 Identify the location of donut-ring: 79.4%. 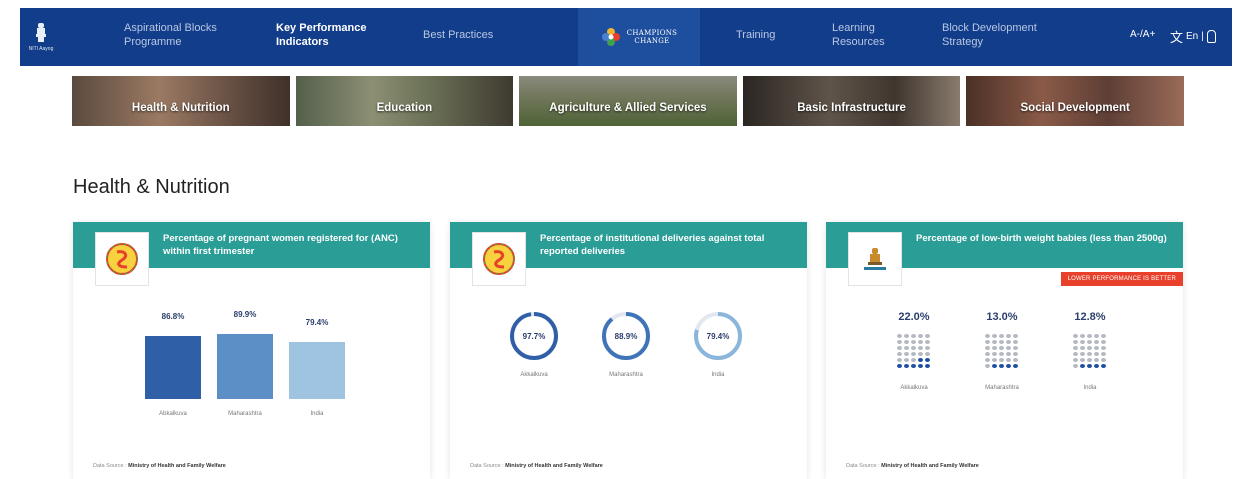
(718, 336).